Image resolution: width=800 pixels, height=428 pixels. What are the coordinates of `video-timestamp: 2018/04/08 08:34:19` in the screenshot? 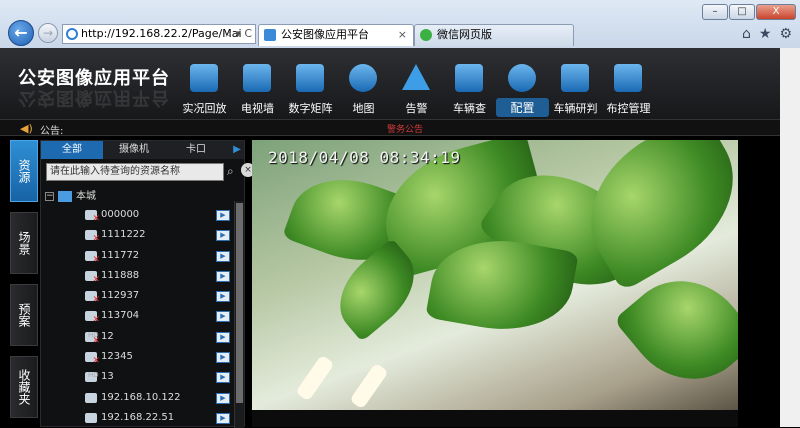 It's located at (364, 157).